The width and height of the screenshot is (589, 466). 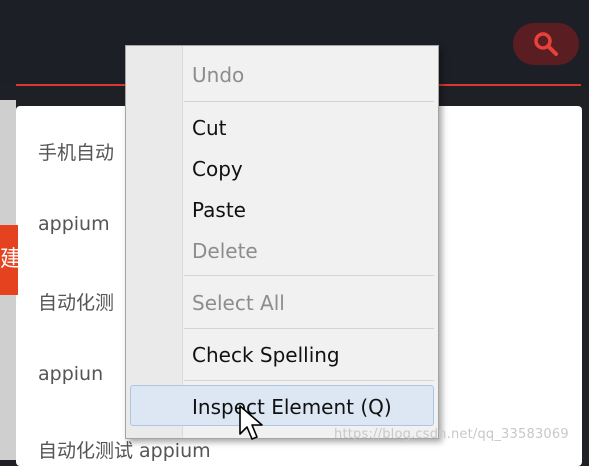 I want to click on list-item: 手机自动, so click(x=76, y=151).